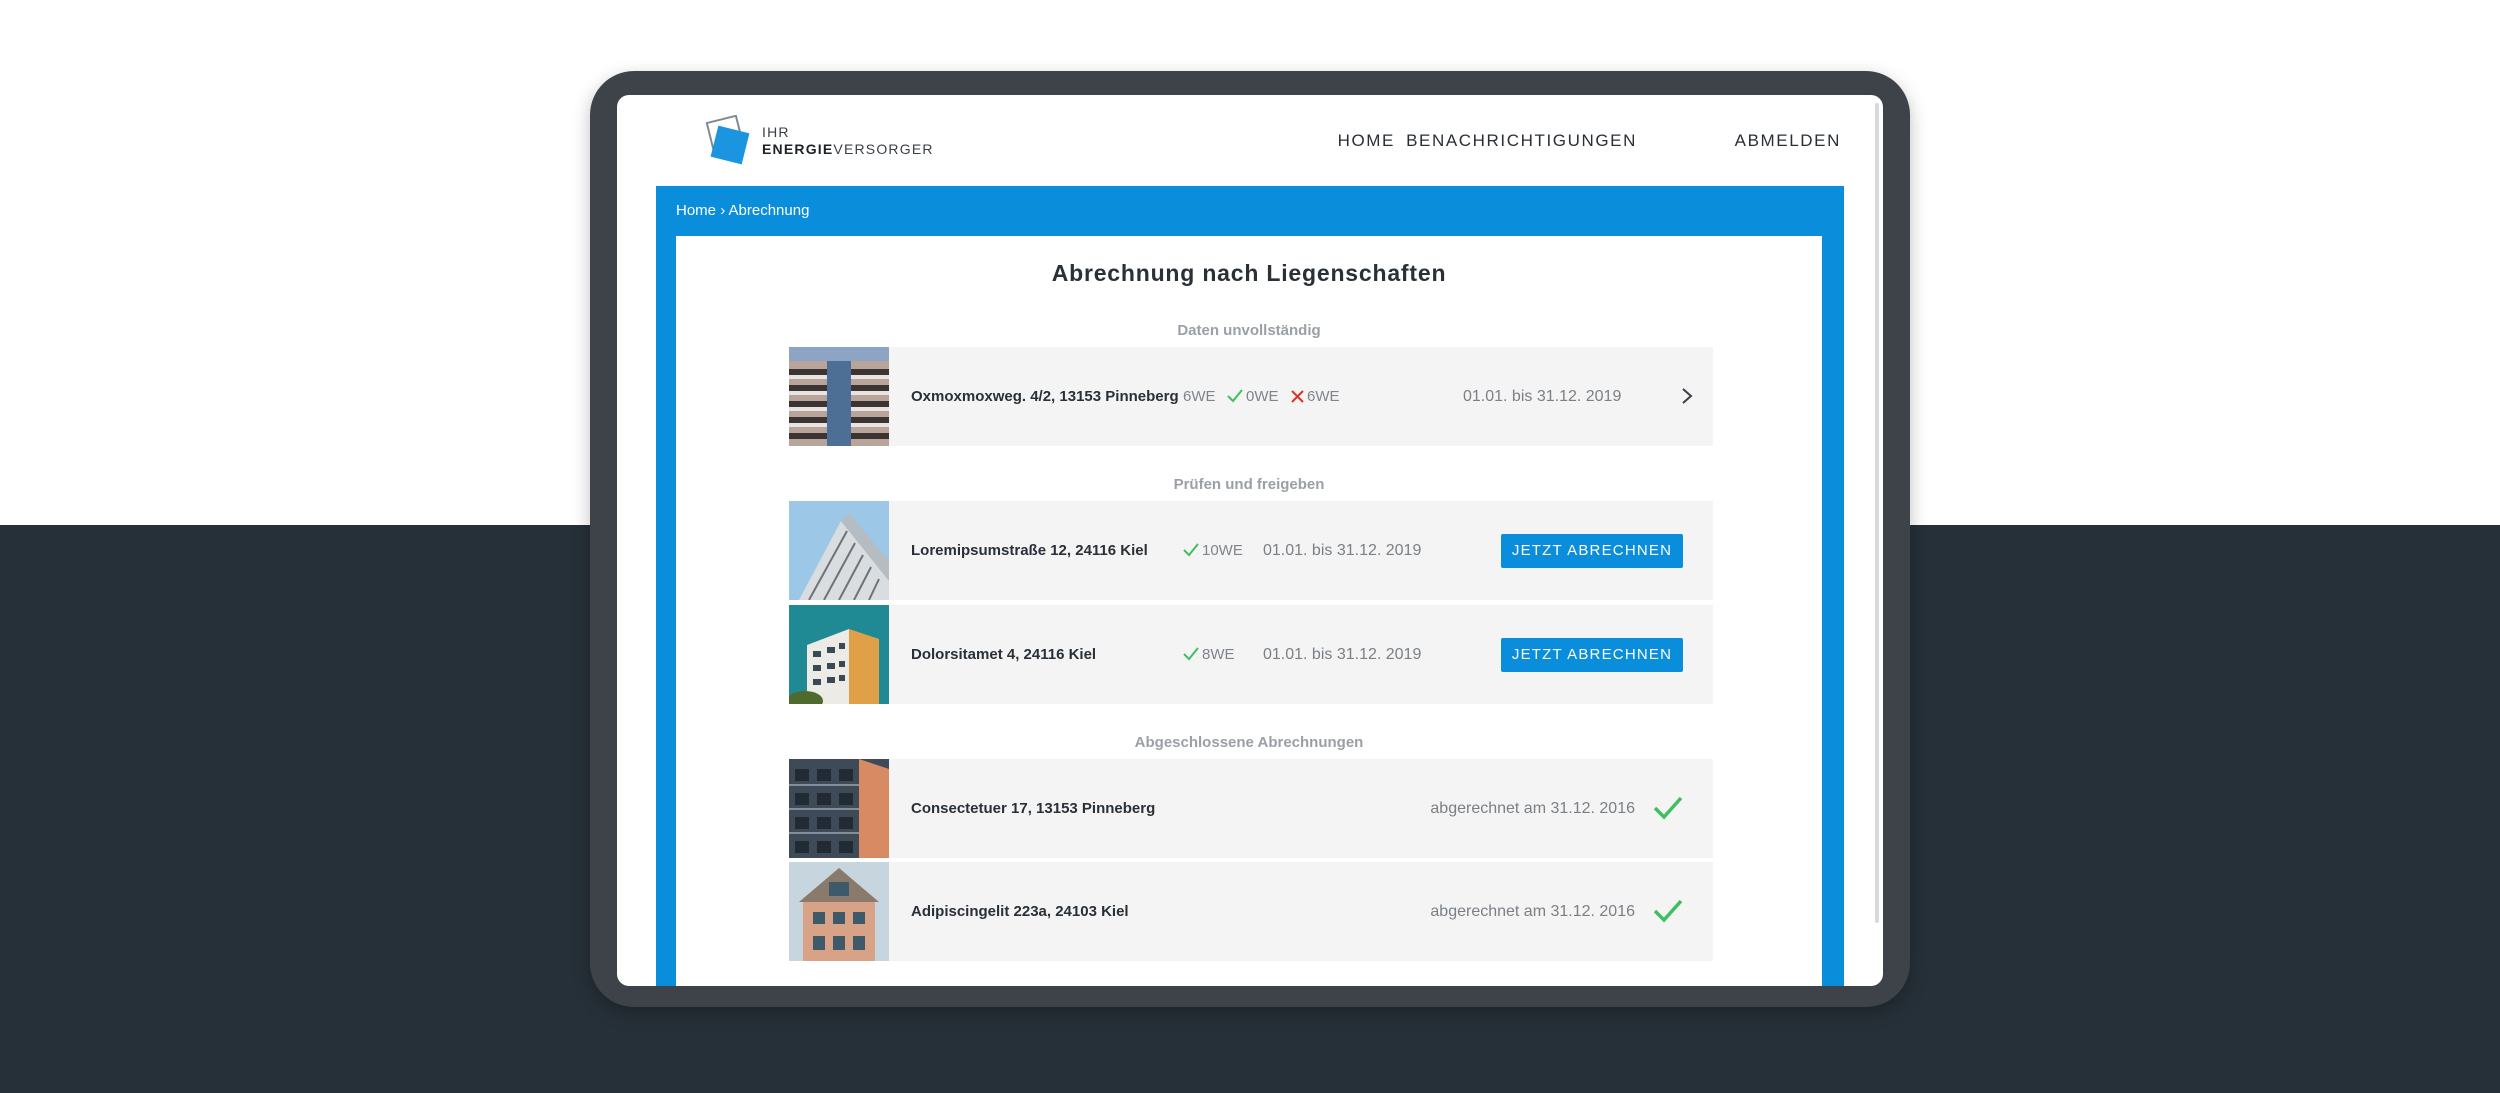  Describe the element at coordinates (1222, 550) in the screenshot. I see `units-ok-value: 10WE` at that location.